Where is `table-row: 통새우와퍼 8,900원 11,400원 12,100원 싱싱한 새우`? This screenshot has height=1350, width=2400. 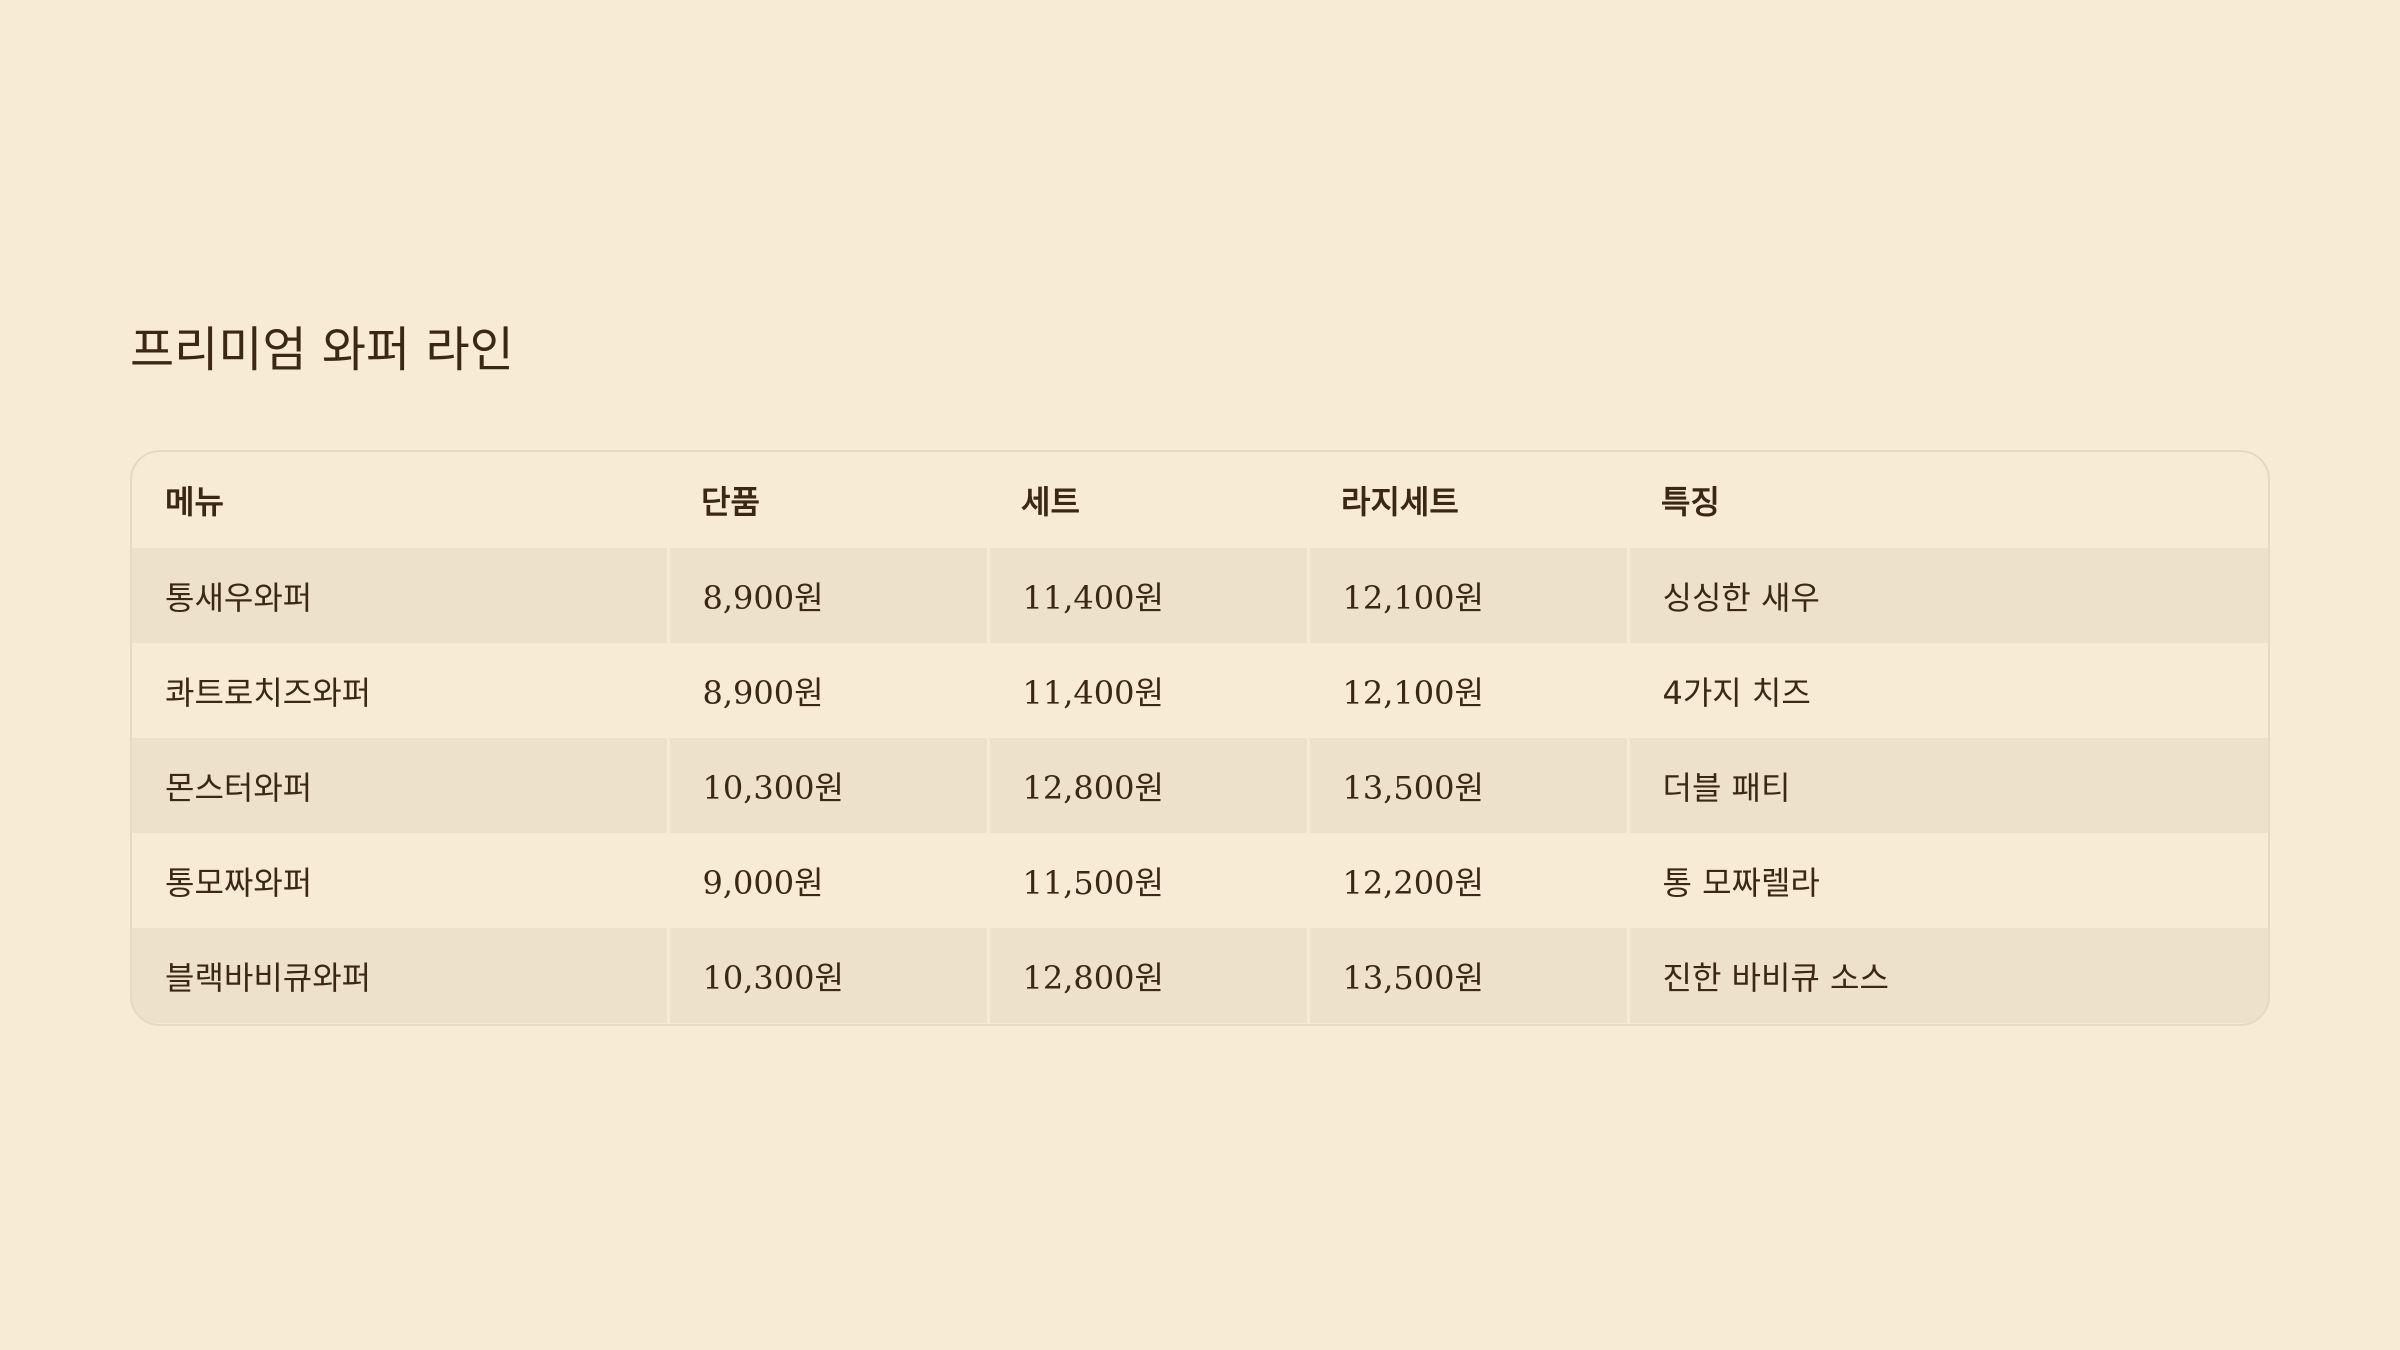
table-row: 통새우와퍼 8,900원 11,400원 12,100원 싱싱한 새우 is located at coordinates (1200, 595).